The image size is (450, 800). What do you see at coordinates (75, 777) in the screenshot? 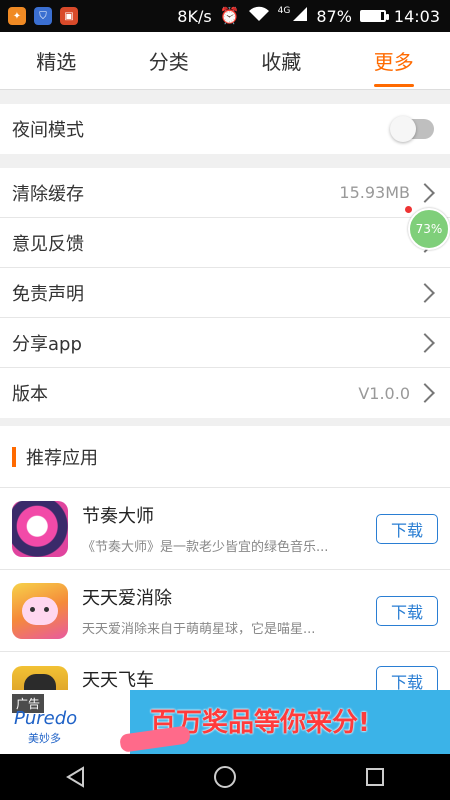
I see `back-icon` at bounding box center [75, 777].